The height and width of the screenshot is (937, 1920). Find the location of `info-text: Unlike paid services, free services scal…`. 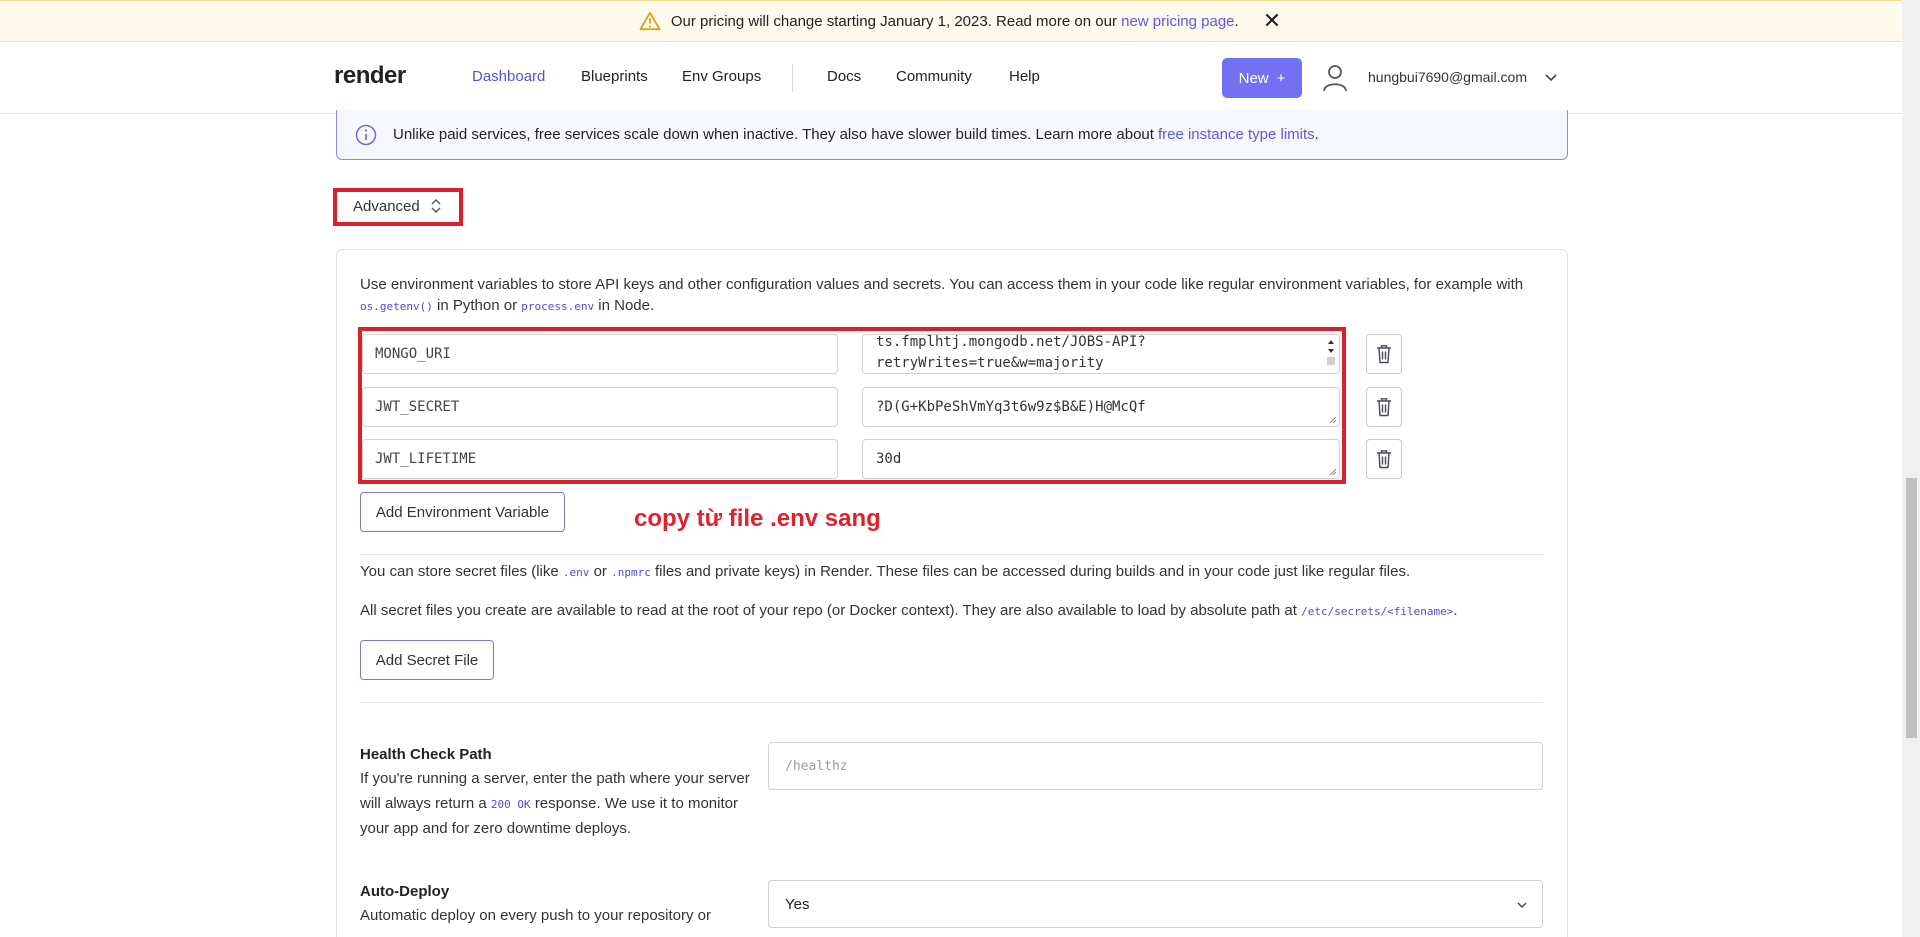

info-text: Unlike paid services, free services scal… is located at coordinates (773, 134).